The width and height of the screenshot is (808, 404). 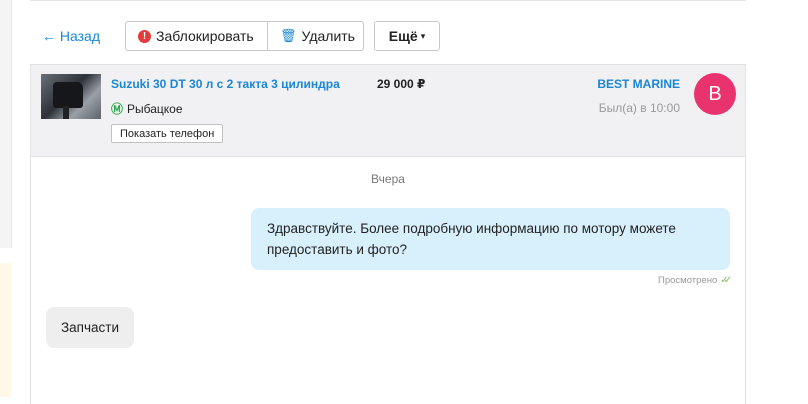 I want to click on item-thumbnail, so click(x=71, y=96).